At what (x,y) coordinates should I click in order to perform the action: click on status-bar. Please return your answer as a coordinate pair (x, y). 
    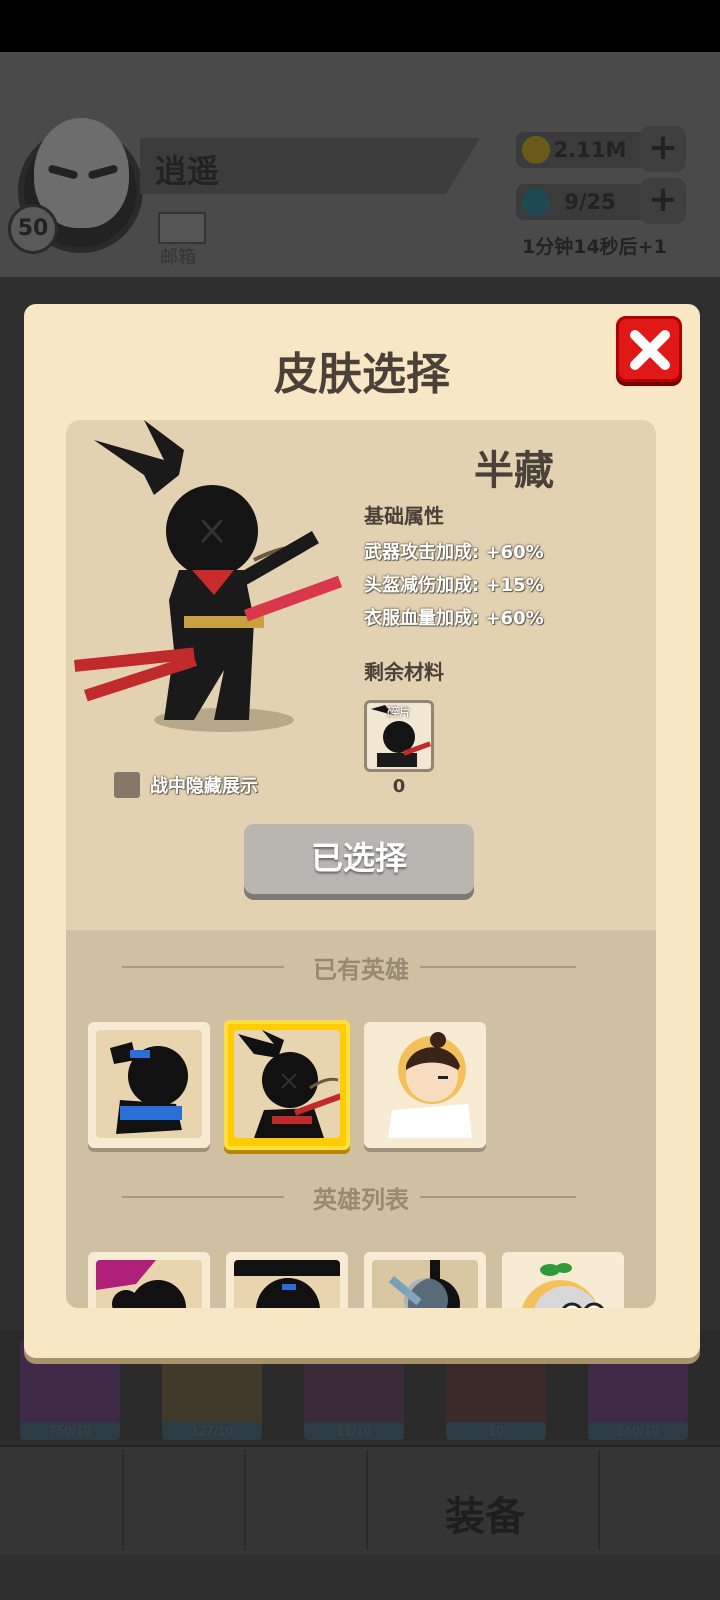
    Looking at the image, I should click on (360, 26).